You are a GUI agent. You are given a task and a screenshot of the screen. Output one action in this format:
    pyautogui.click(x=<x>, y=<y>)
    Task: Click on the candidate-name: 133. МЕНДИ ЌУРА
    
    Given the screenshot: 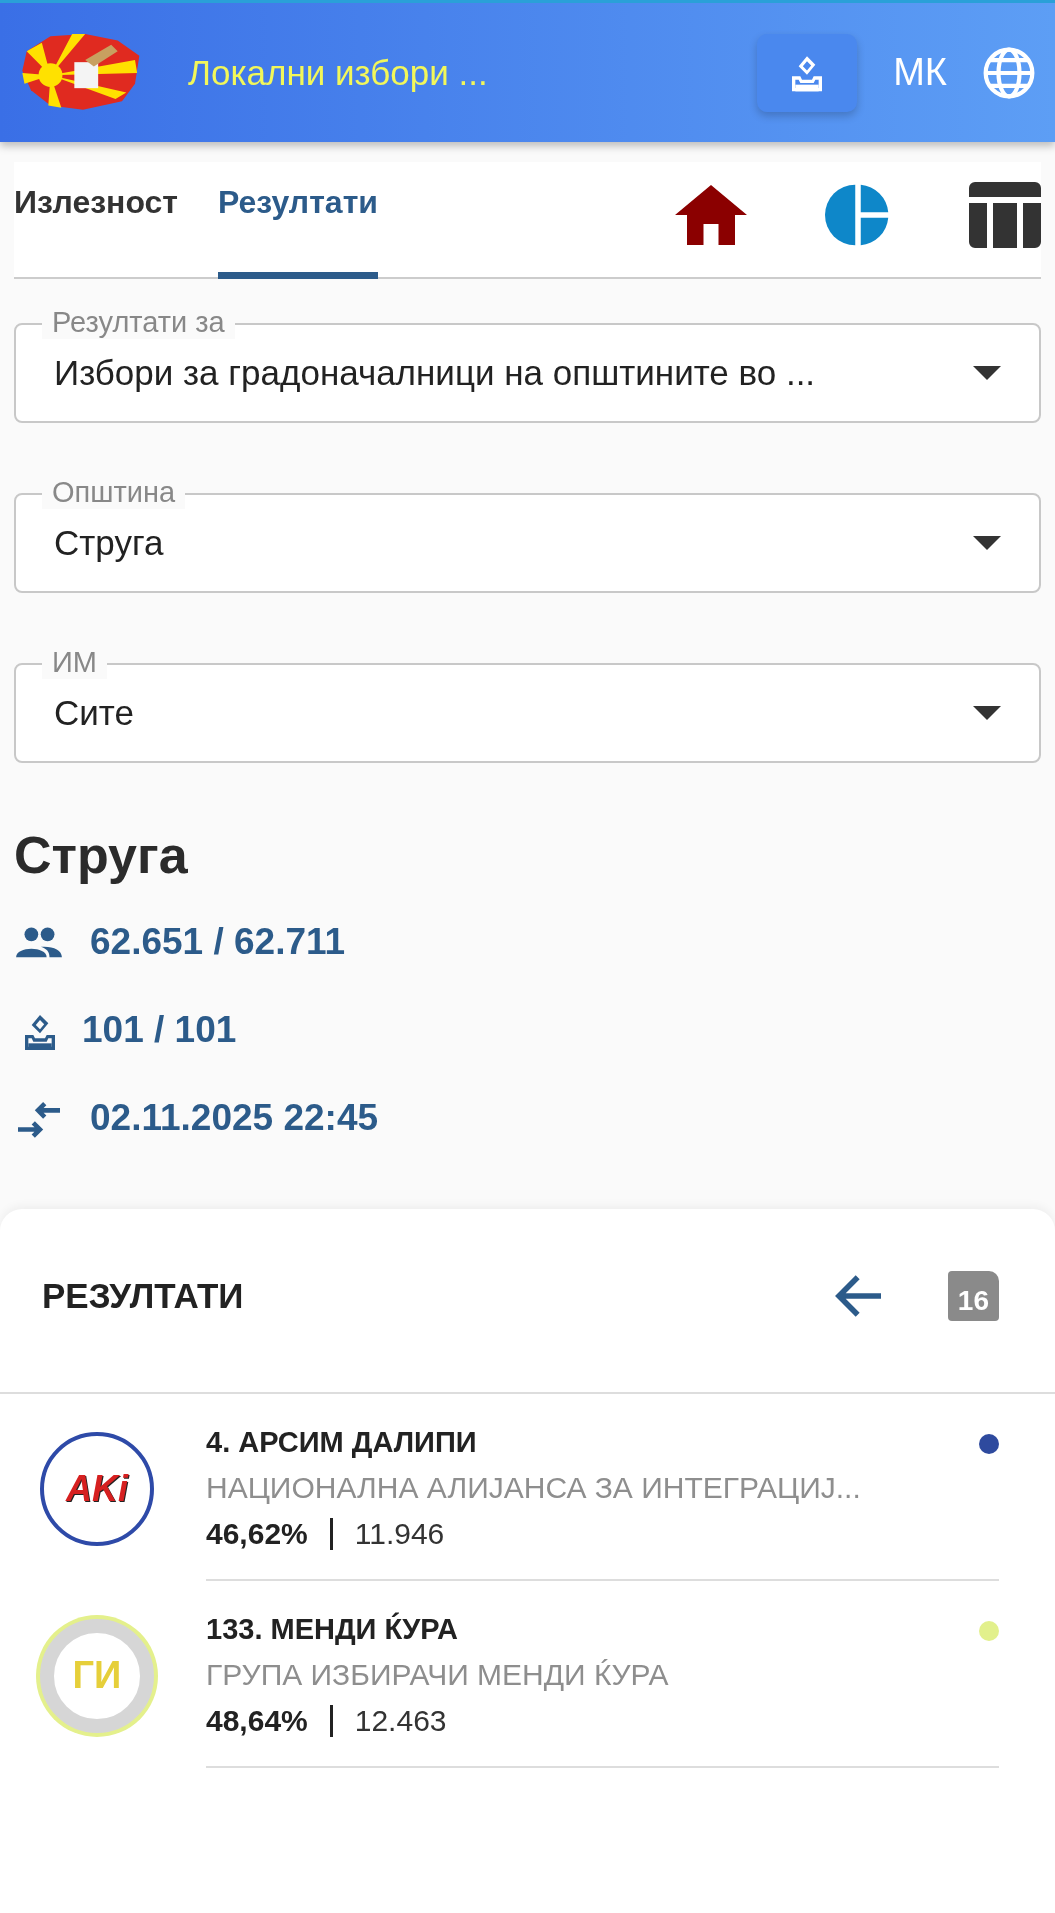 What is the action you would take?
    pyautogui.click(x=332, y=1629)
    